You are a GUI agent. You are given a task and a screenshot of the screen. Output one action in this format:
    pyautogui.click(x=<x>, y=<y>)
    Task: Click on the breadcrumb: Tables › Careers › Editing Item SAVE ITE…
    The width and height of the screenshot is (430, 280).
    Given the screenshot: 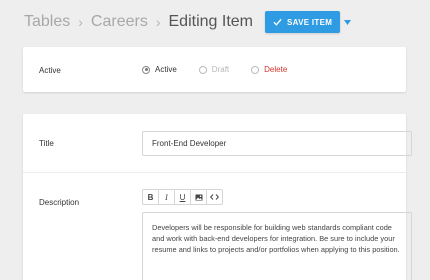 What is the action you would take?
    pyautogui.click(x=188, y=22)
    